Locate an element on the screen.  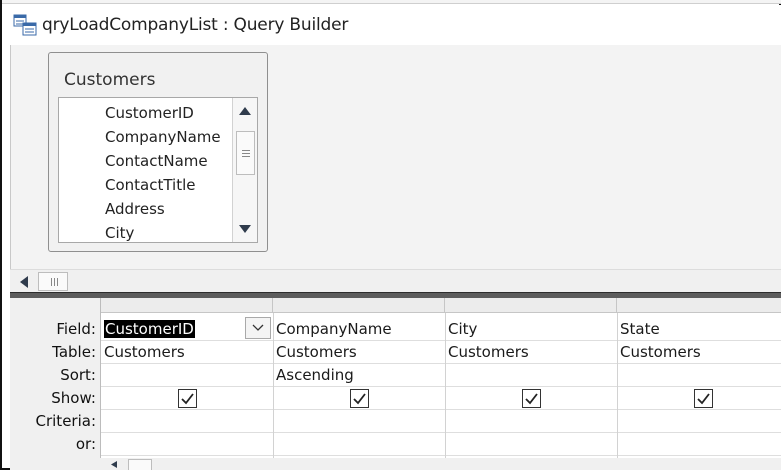
window-title: qryLoadCompanyList : Query Builder is located at coordinates (195, 25).